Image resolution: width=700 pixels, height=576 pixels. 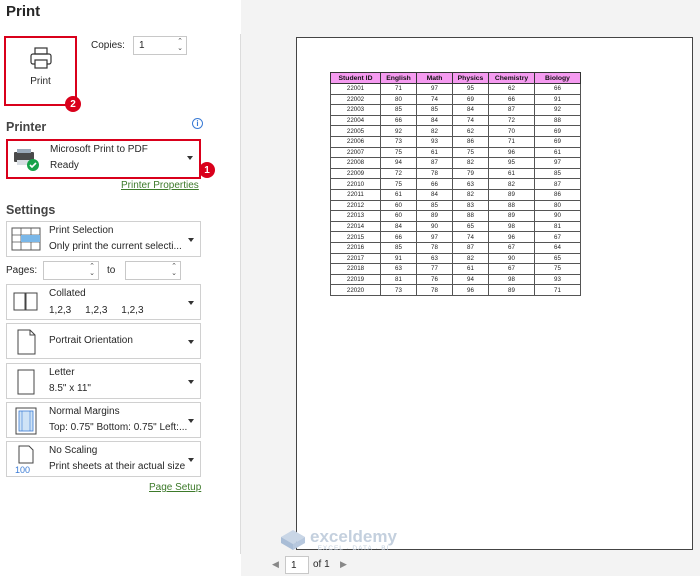 I want to click on margins-title: Normal Margins, so click(x=84, y=411).